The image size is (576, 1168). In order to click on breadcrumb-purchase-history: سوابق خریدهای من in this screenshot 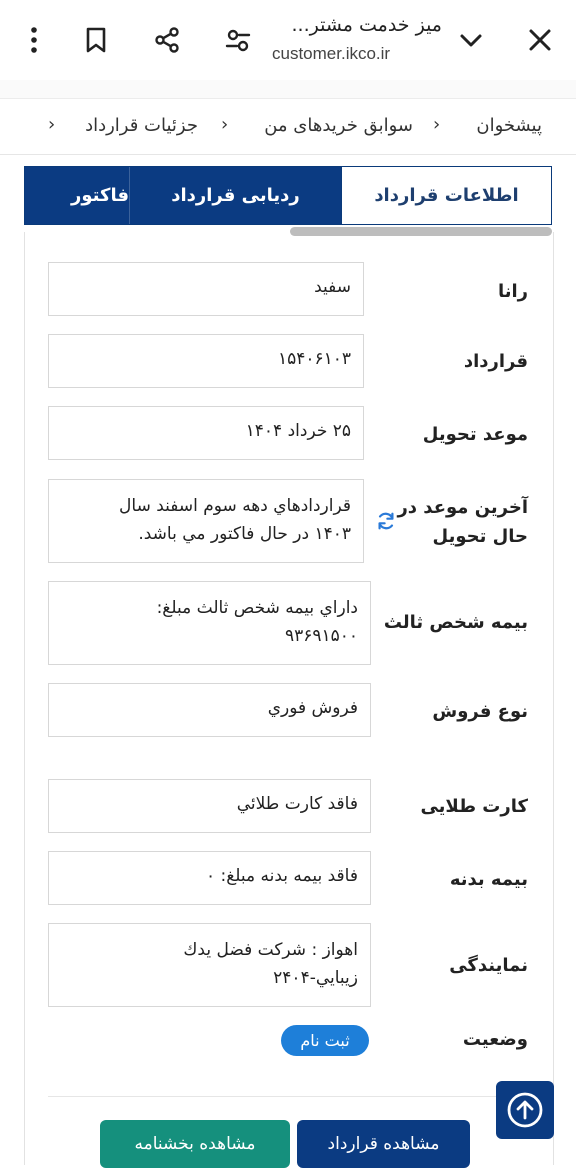, I will do `click(338, 125)`.